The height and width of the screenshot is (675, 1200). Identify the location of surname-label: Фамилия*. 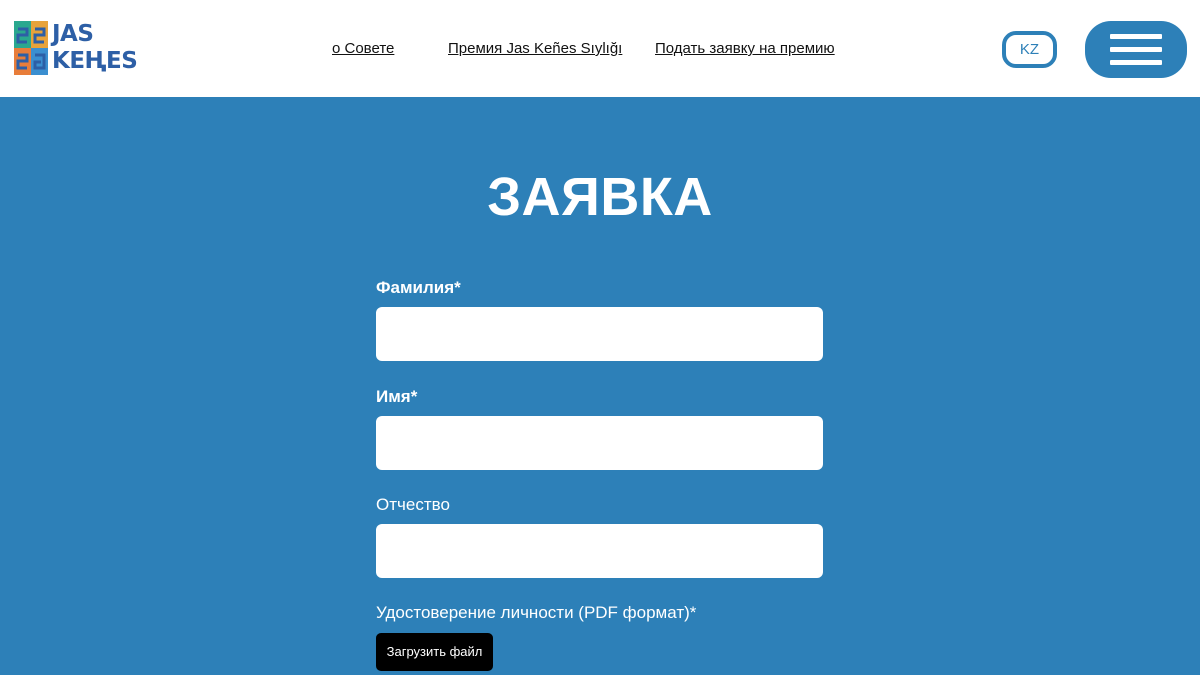
(418, 287).